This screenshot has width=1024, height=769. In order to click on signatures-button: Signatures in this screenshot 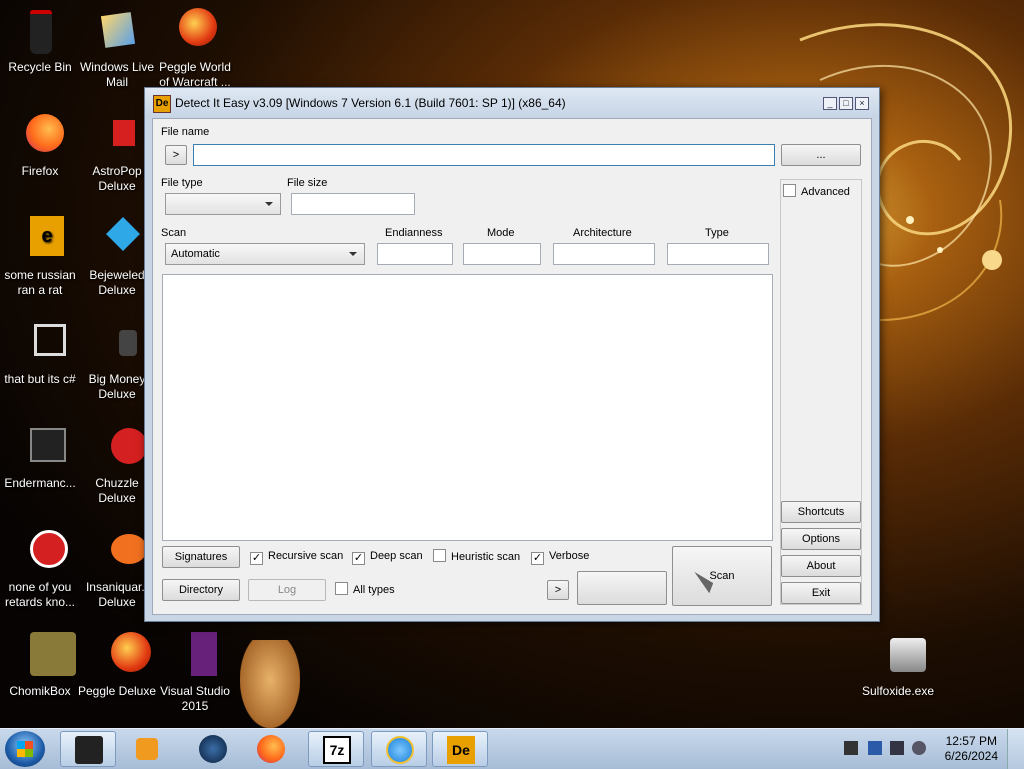, I will do `click(201, 557)`.